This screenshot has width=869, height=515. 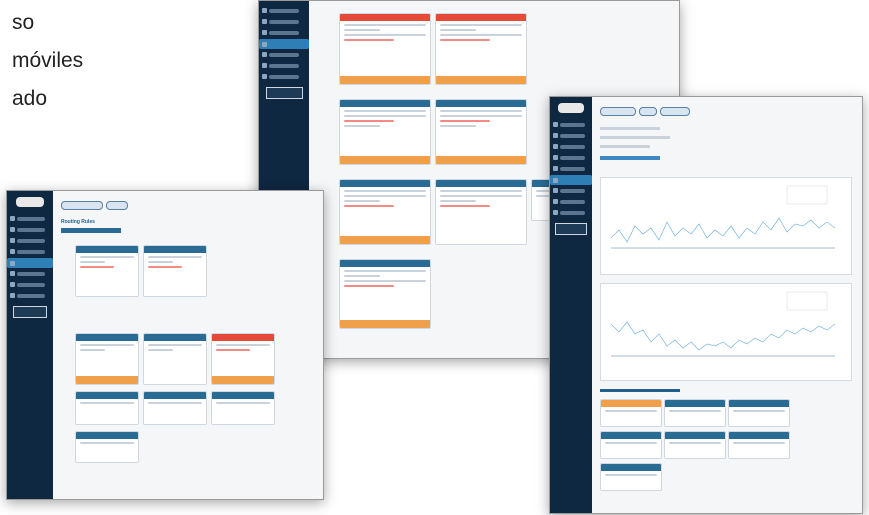 What do you see at coordinates (30, 98) in the screenshot?
I see `hero-line-3: ado` at bounding box center [30, 98].